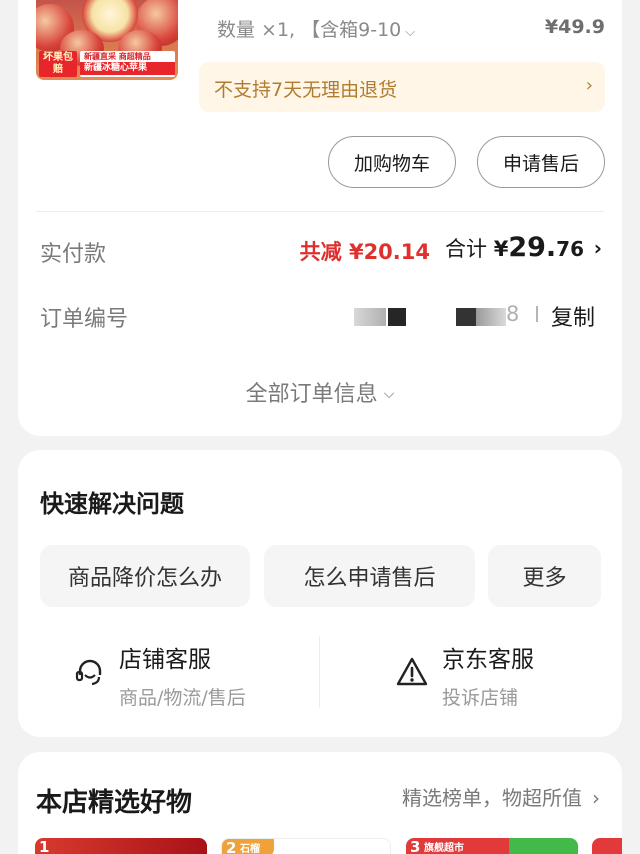 This screenshot has width=640, height=854. Describe the element at coordinates (127, 68) in the screenshot. I see `origin-tag-bottom: 新疆冰糖心苹果` at that location.